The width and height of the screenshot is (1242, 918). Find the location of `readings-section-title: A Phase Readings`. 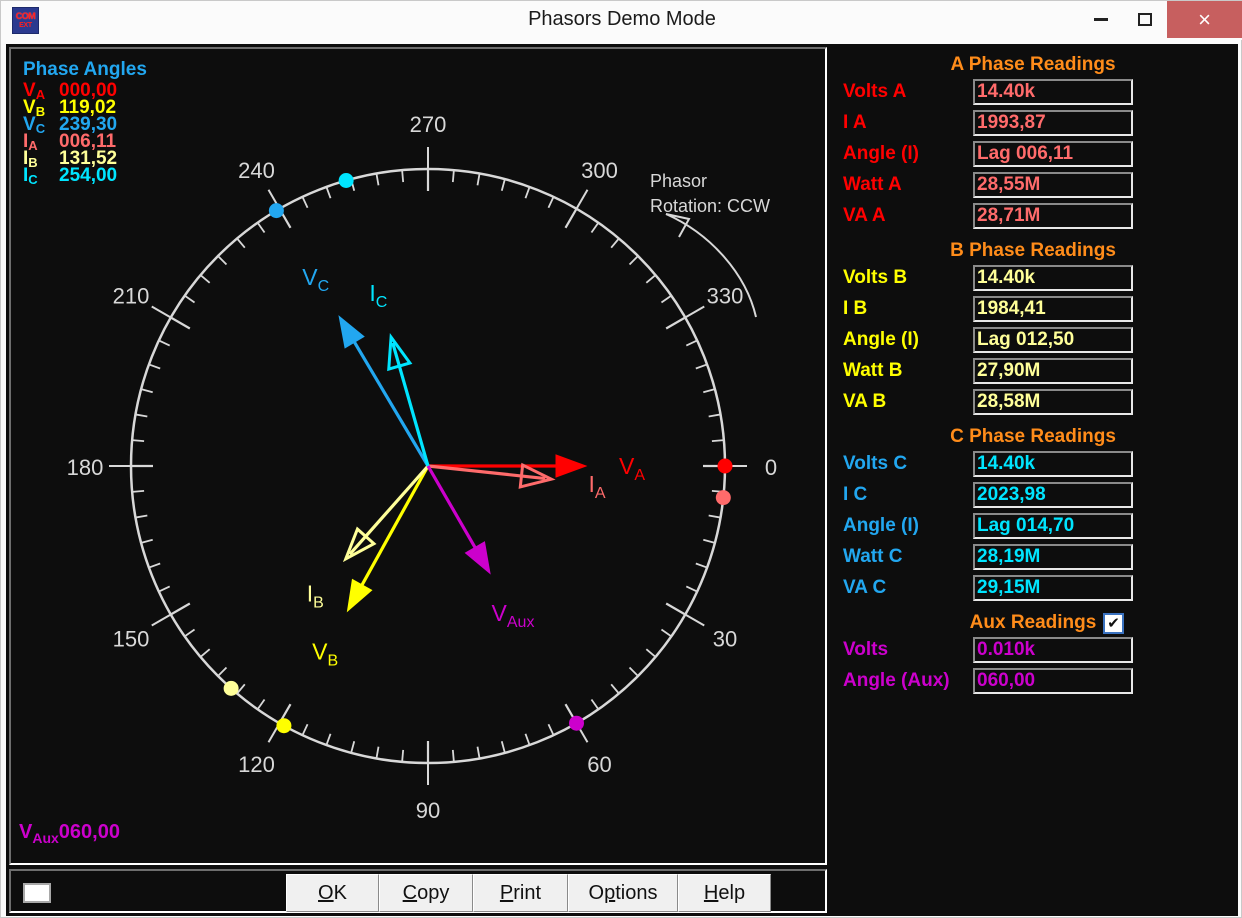

readings-section-title: A Phase Readings is located at coordinates (1033, 64).